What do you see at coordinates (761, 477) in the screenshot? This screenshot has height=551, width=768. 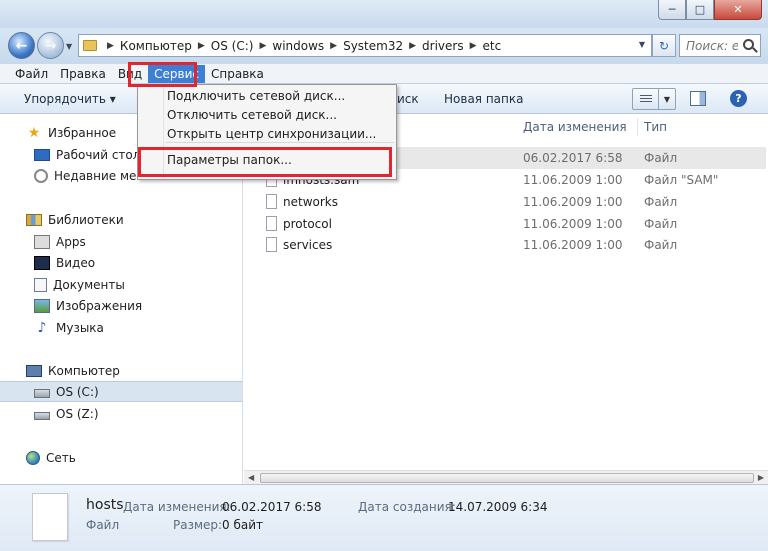 I see `scroll-right-icon: ▶` at bounding box center [761, 477].